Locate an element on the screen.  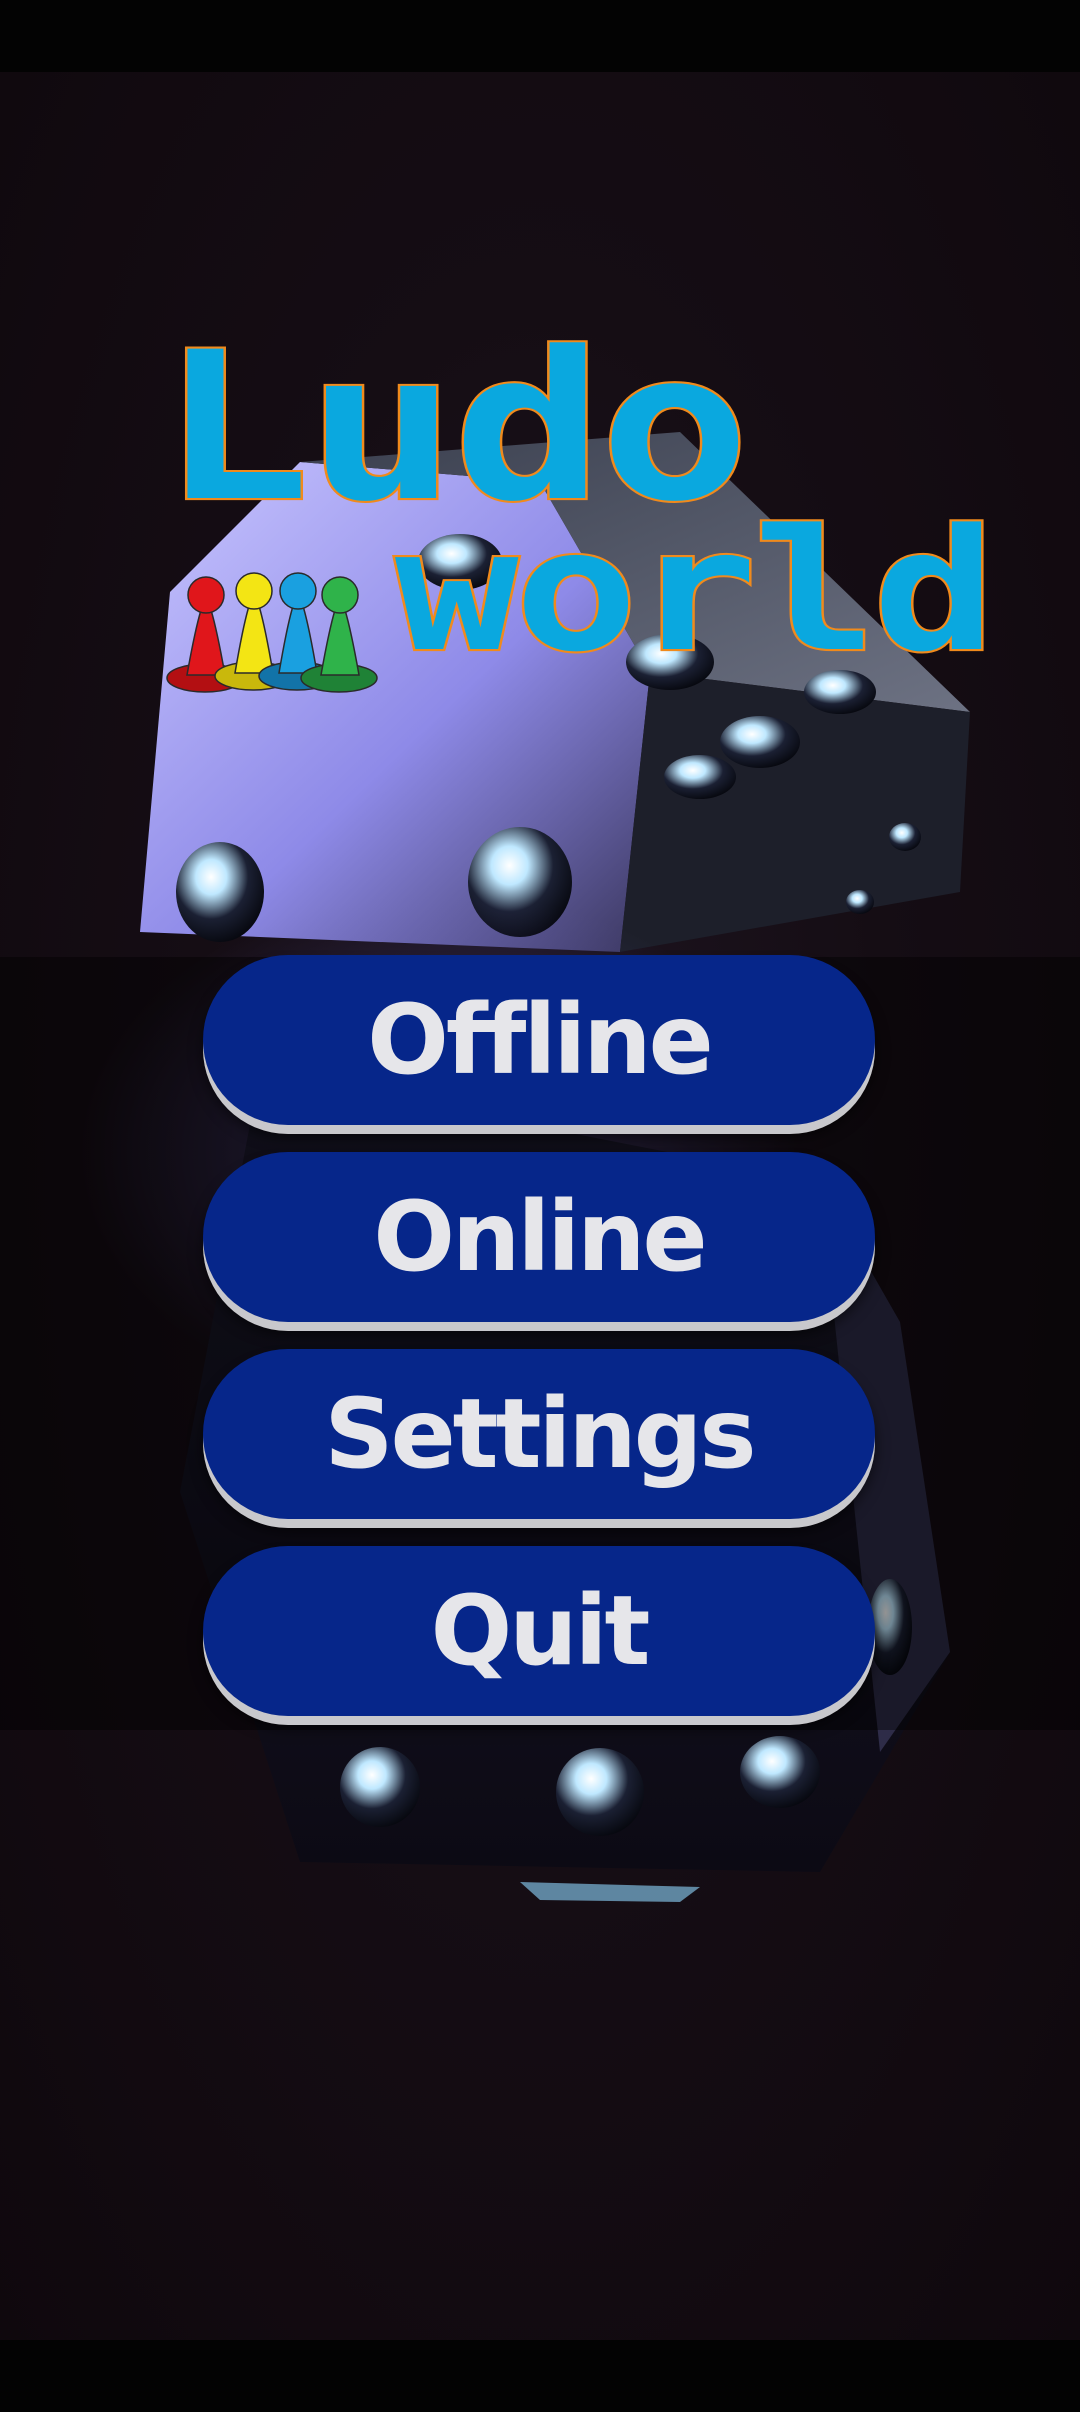
online-button: Online is located at coordinates (539, 1237).